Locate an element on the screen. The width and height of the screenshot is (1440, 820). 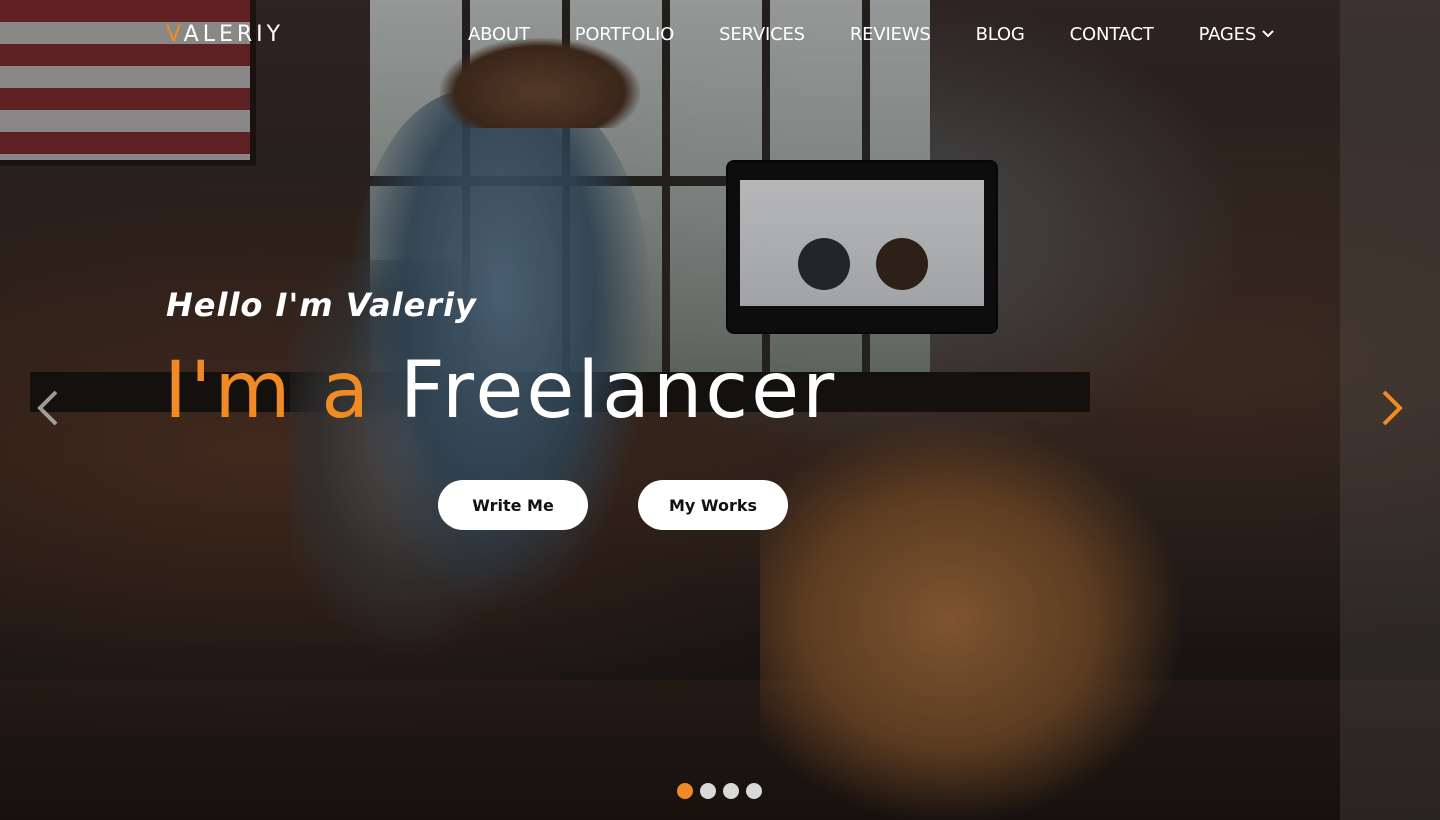
chevron-right-icon is located at coordinates (1392, 412).